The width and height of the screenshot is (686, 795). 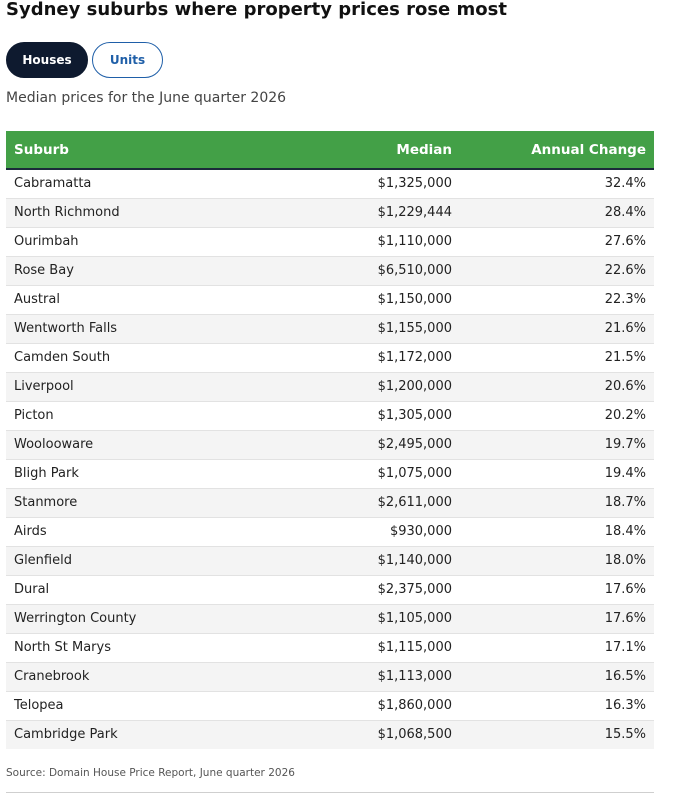 What do you see at coordinates (46, 241) in the screenshot?
I see `suburb-cell: Ourimbah` at bounding box center [46, 241].